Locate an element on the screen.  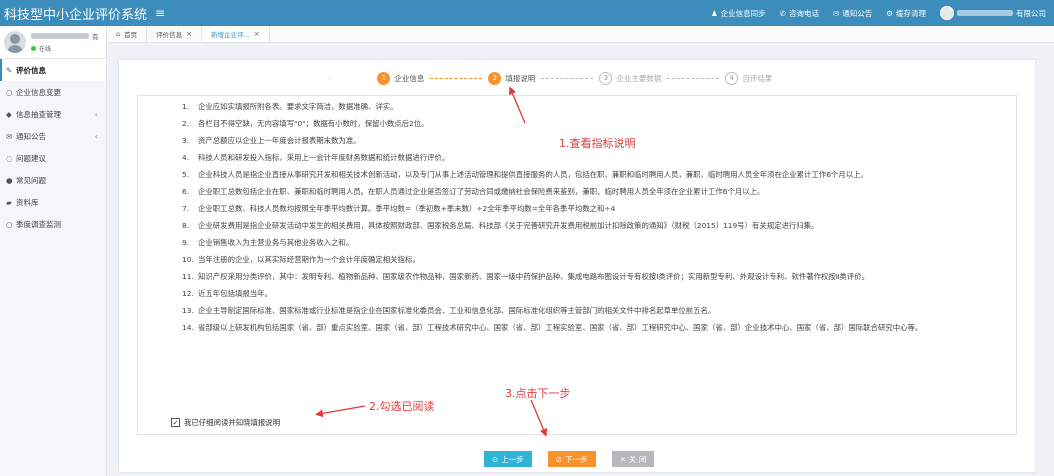
item-number: 11. is located at coordinates (188, 276).